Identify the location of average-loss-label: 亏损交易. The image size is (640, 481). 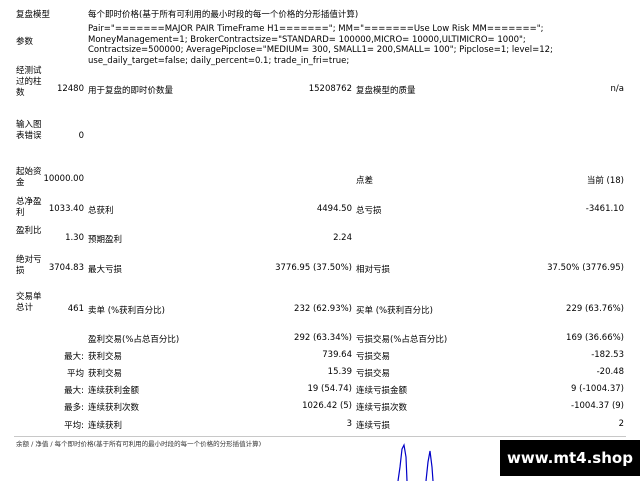
(373, 374).